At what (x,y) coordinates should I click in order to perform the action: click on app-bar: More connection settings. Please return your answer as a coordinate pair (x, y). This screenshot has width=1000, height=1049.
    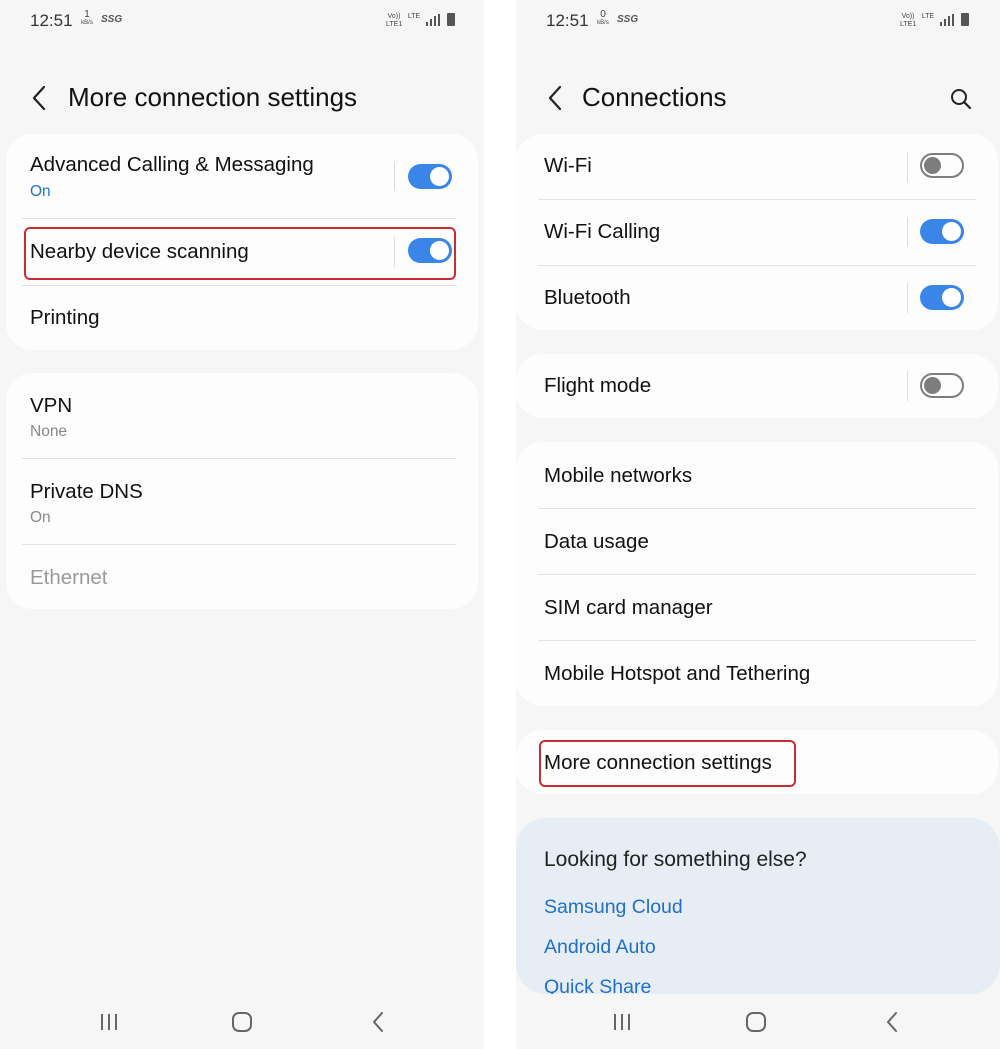
    Looking at the image, I should click on (242, 98).